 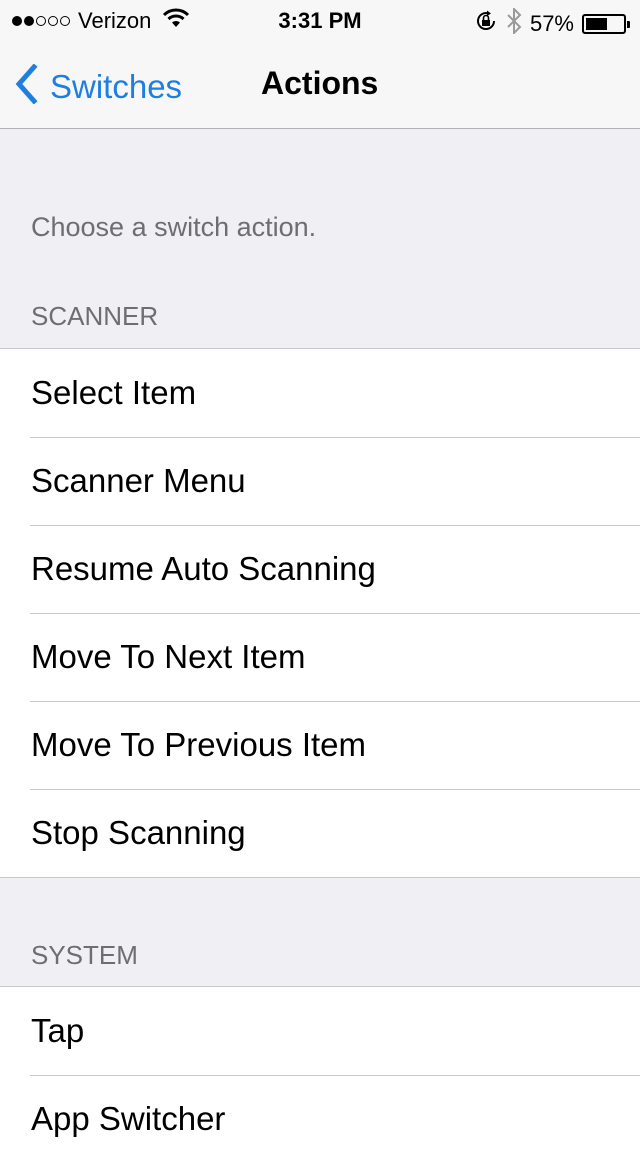 I want to click on list-item-app-switcher: App Switcher, so click(x=320, y=1119).